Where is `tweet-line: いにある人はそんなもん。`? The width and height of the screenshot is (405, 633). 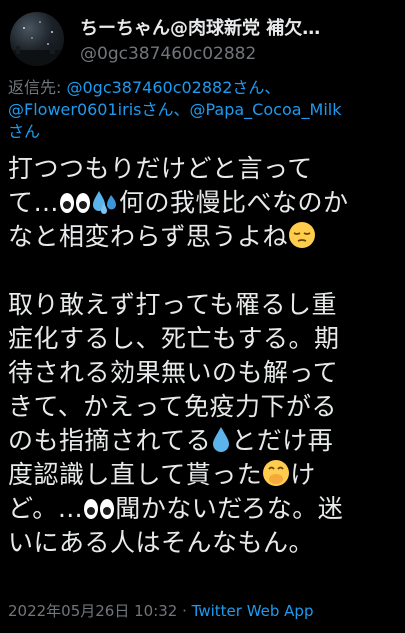
tweet-line: いにある人はそんなもん。 is located at coordinates (161, 542).